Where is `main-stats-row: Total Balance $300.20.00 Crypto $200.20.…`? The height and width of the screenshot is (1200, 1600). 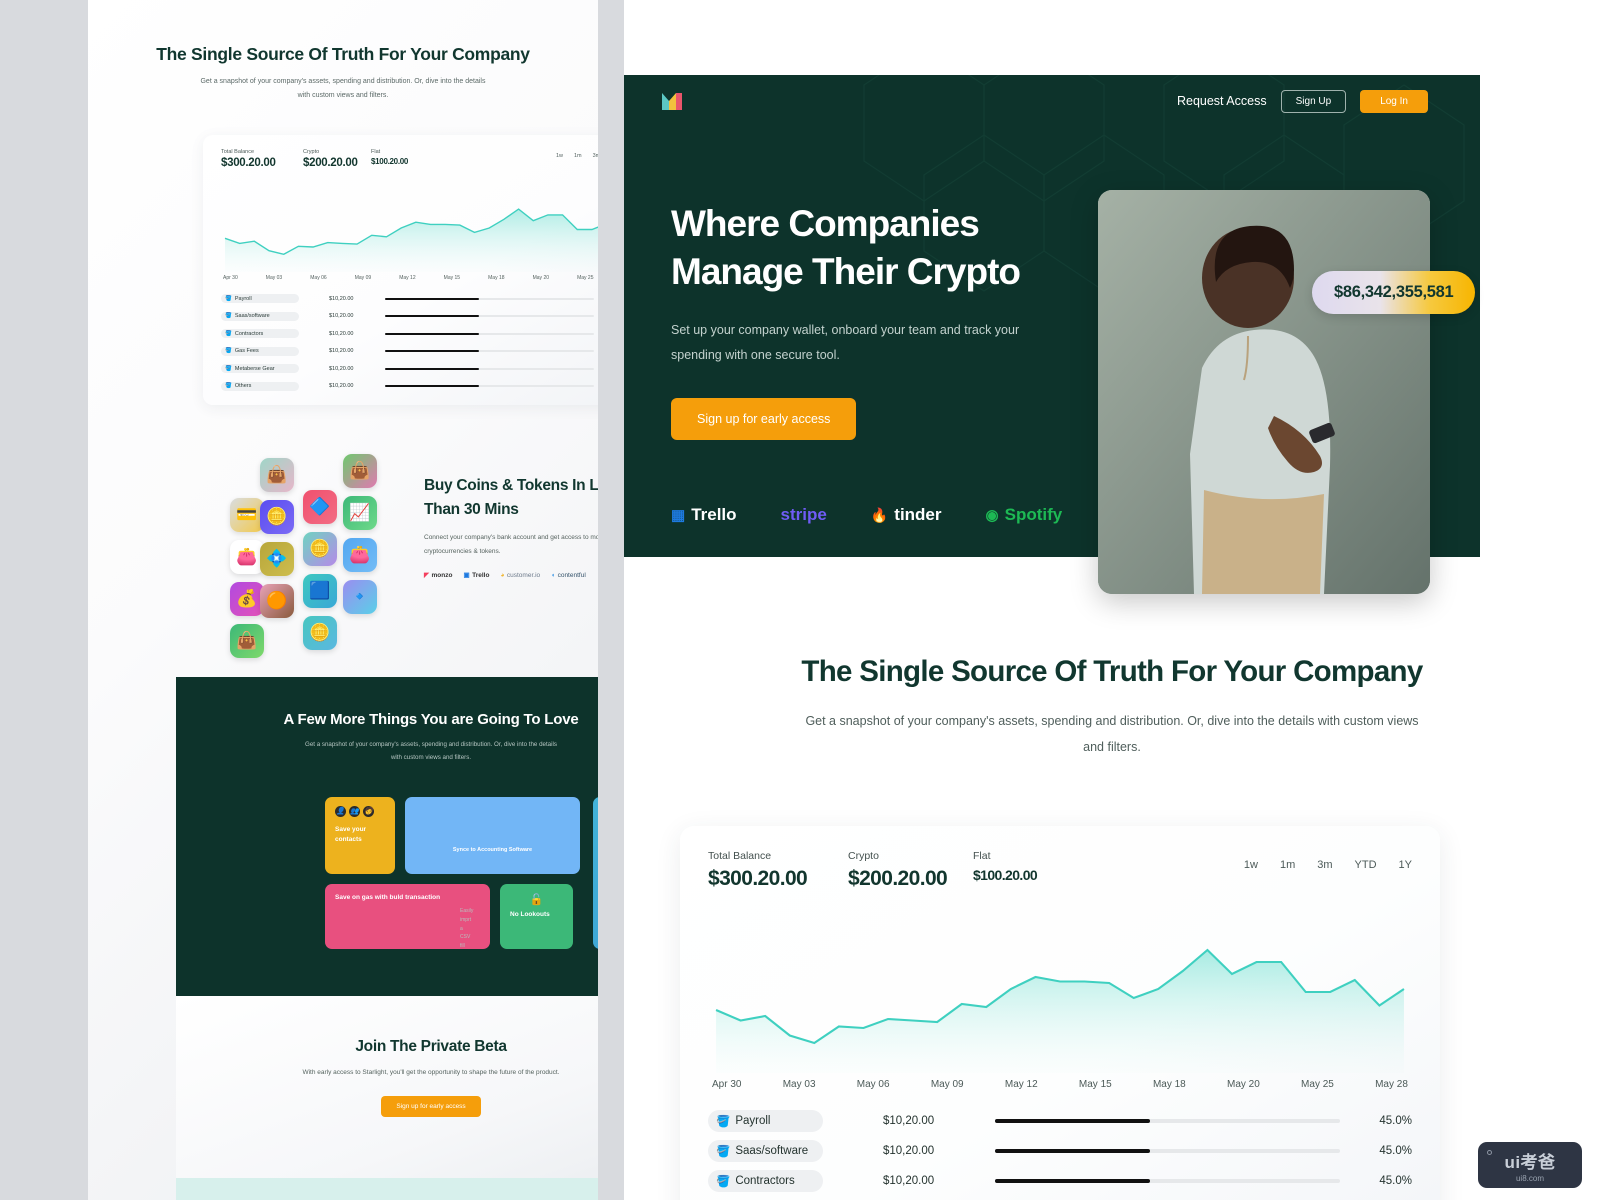
main-stats-row: Total Balance $300.20.00 Crypto $200.20.… is located at coordinates (1060, 870).